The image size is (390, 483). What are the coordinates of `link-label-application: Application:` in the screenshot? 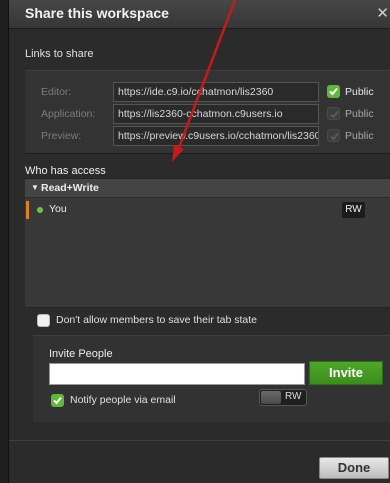 It's located at (68, 114).